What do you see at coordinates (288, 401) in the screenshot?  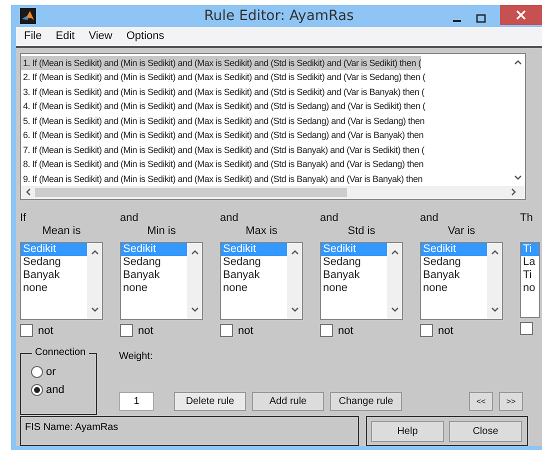 I see `rule-button: Add rule` at bounding box center [288, 401].